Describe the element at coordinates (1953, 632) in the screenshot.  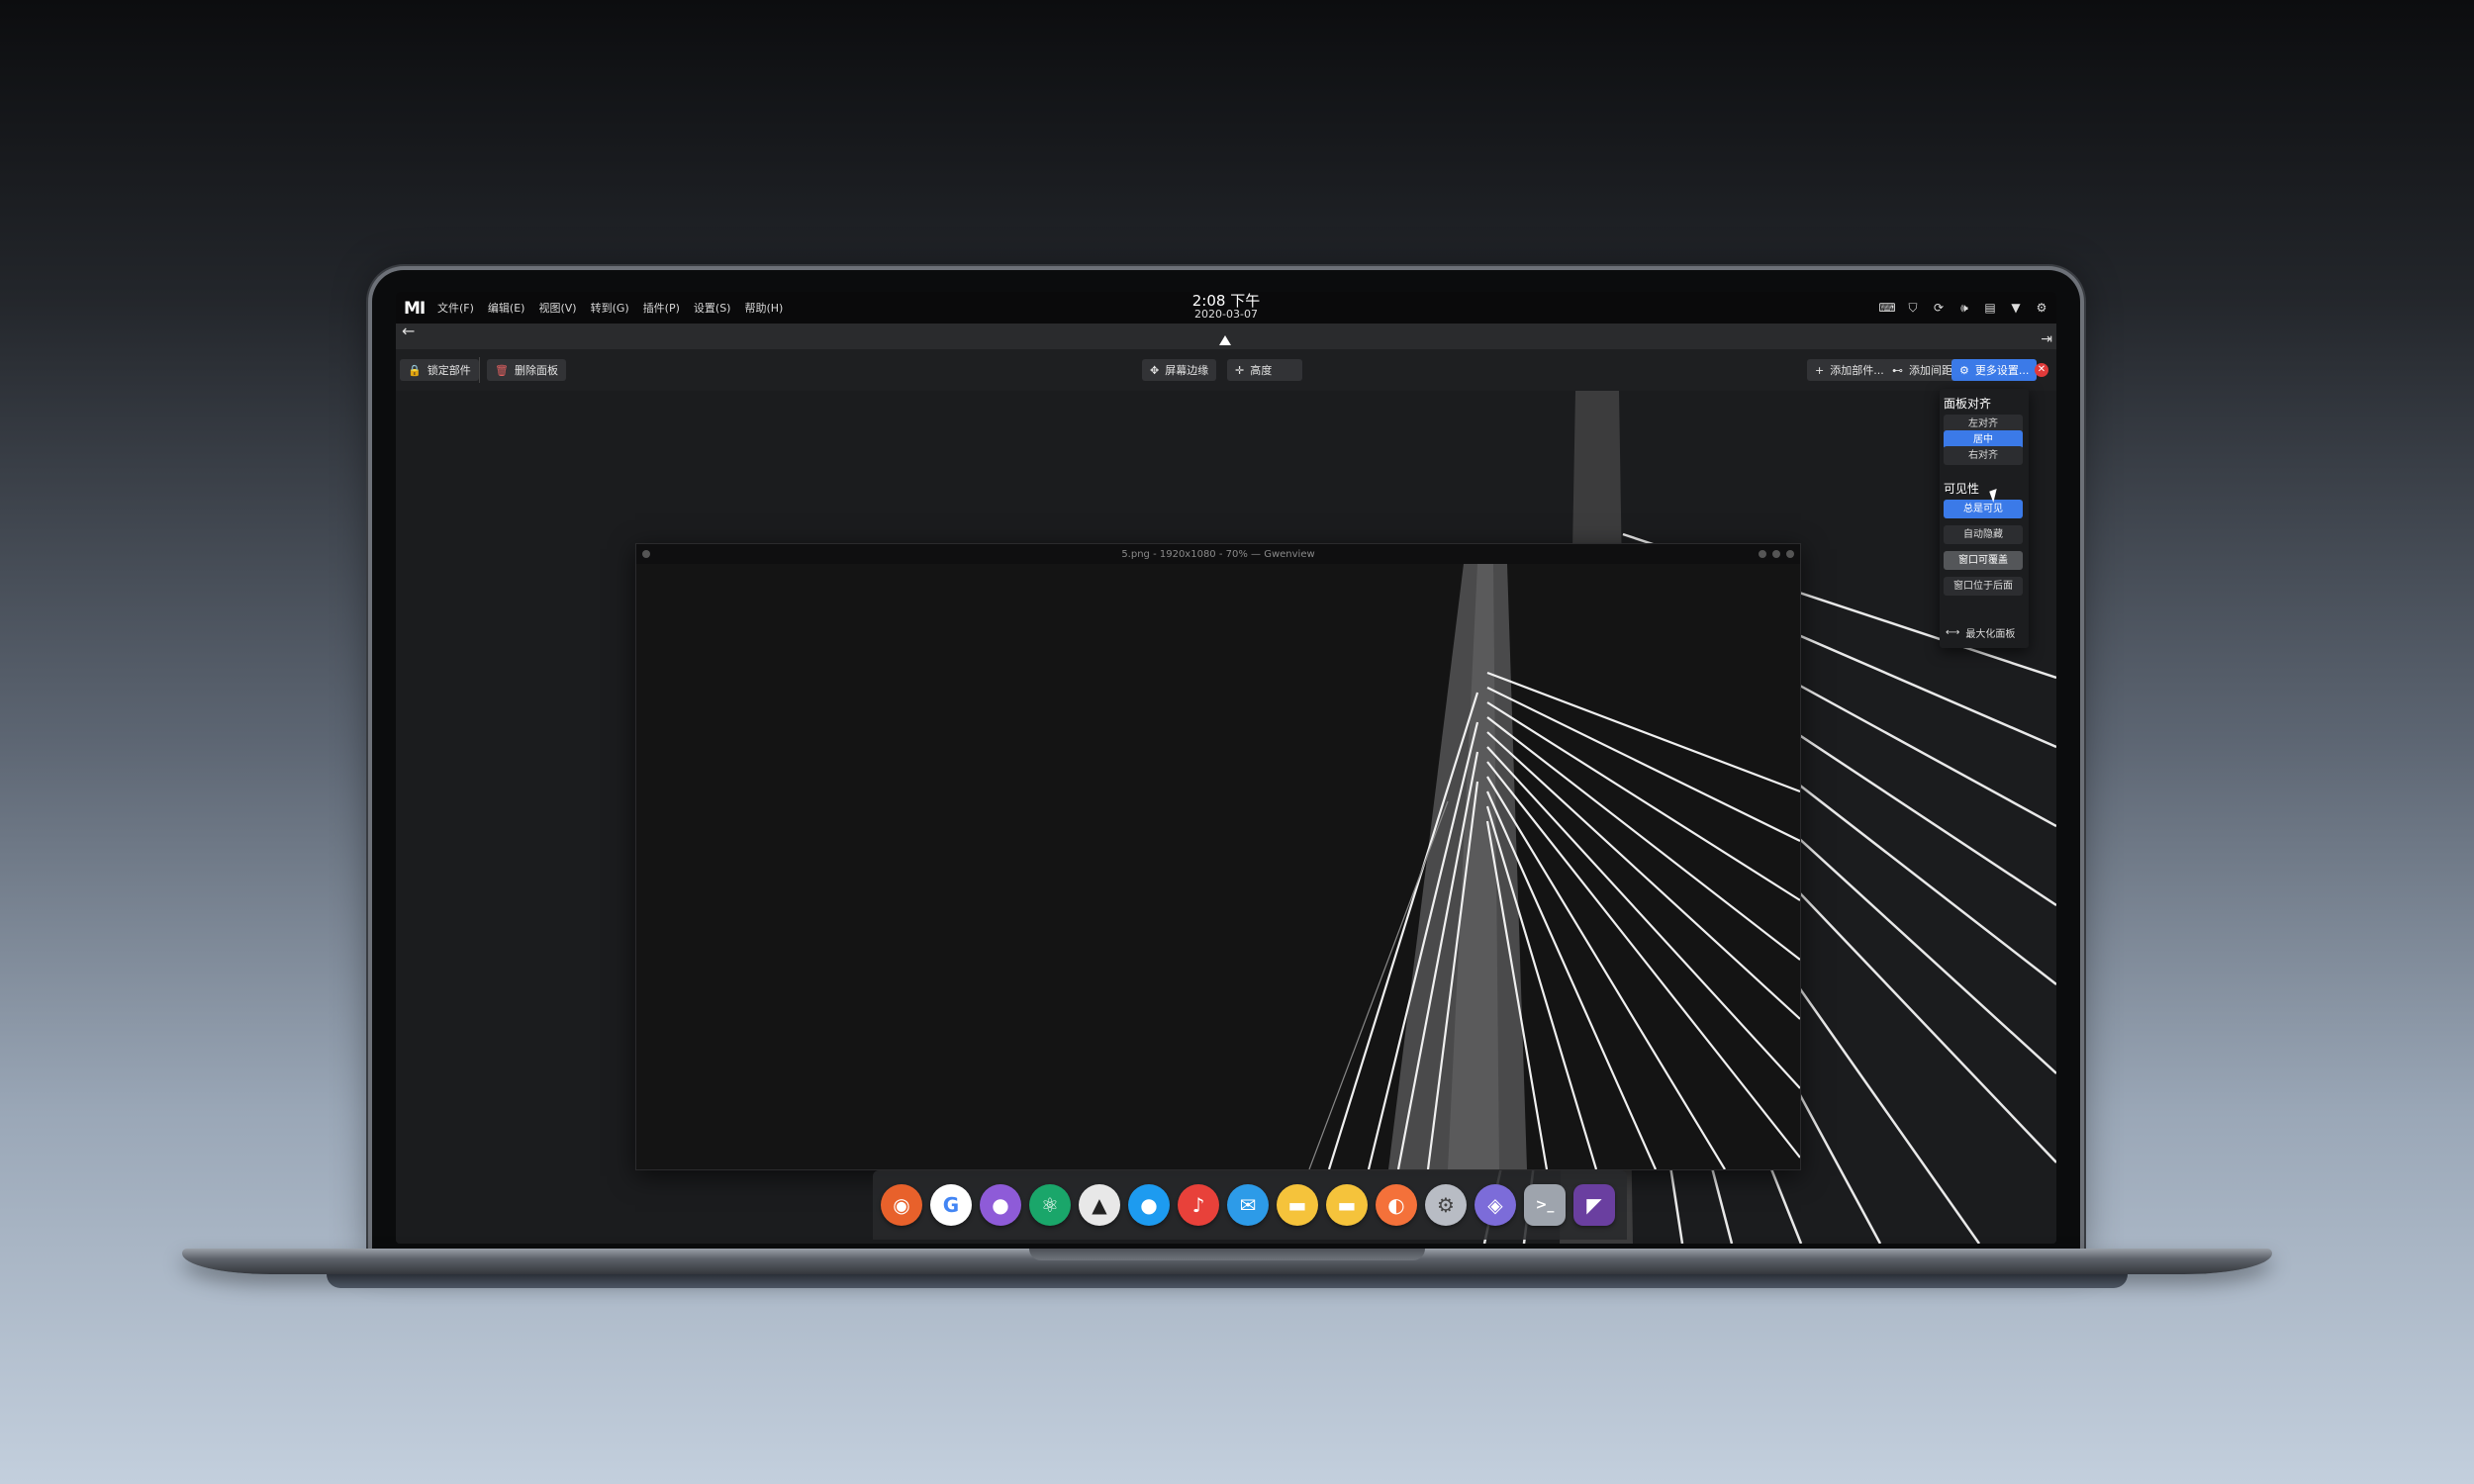
I see `maximize-width-icon: ⟷` at that location.